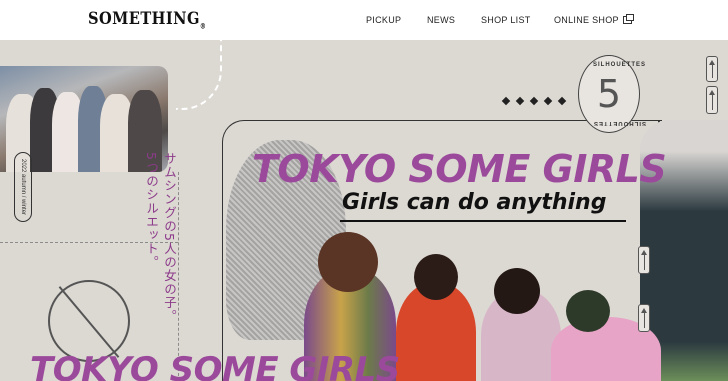  I want to click on brand-logo: SOMETHING®, so click(147, 19).